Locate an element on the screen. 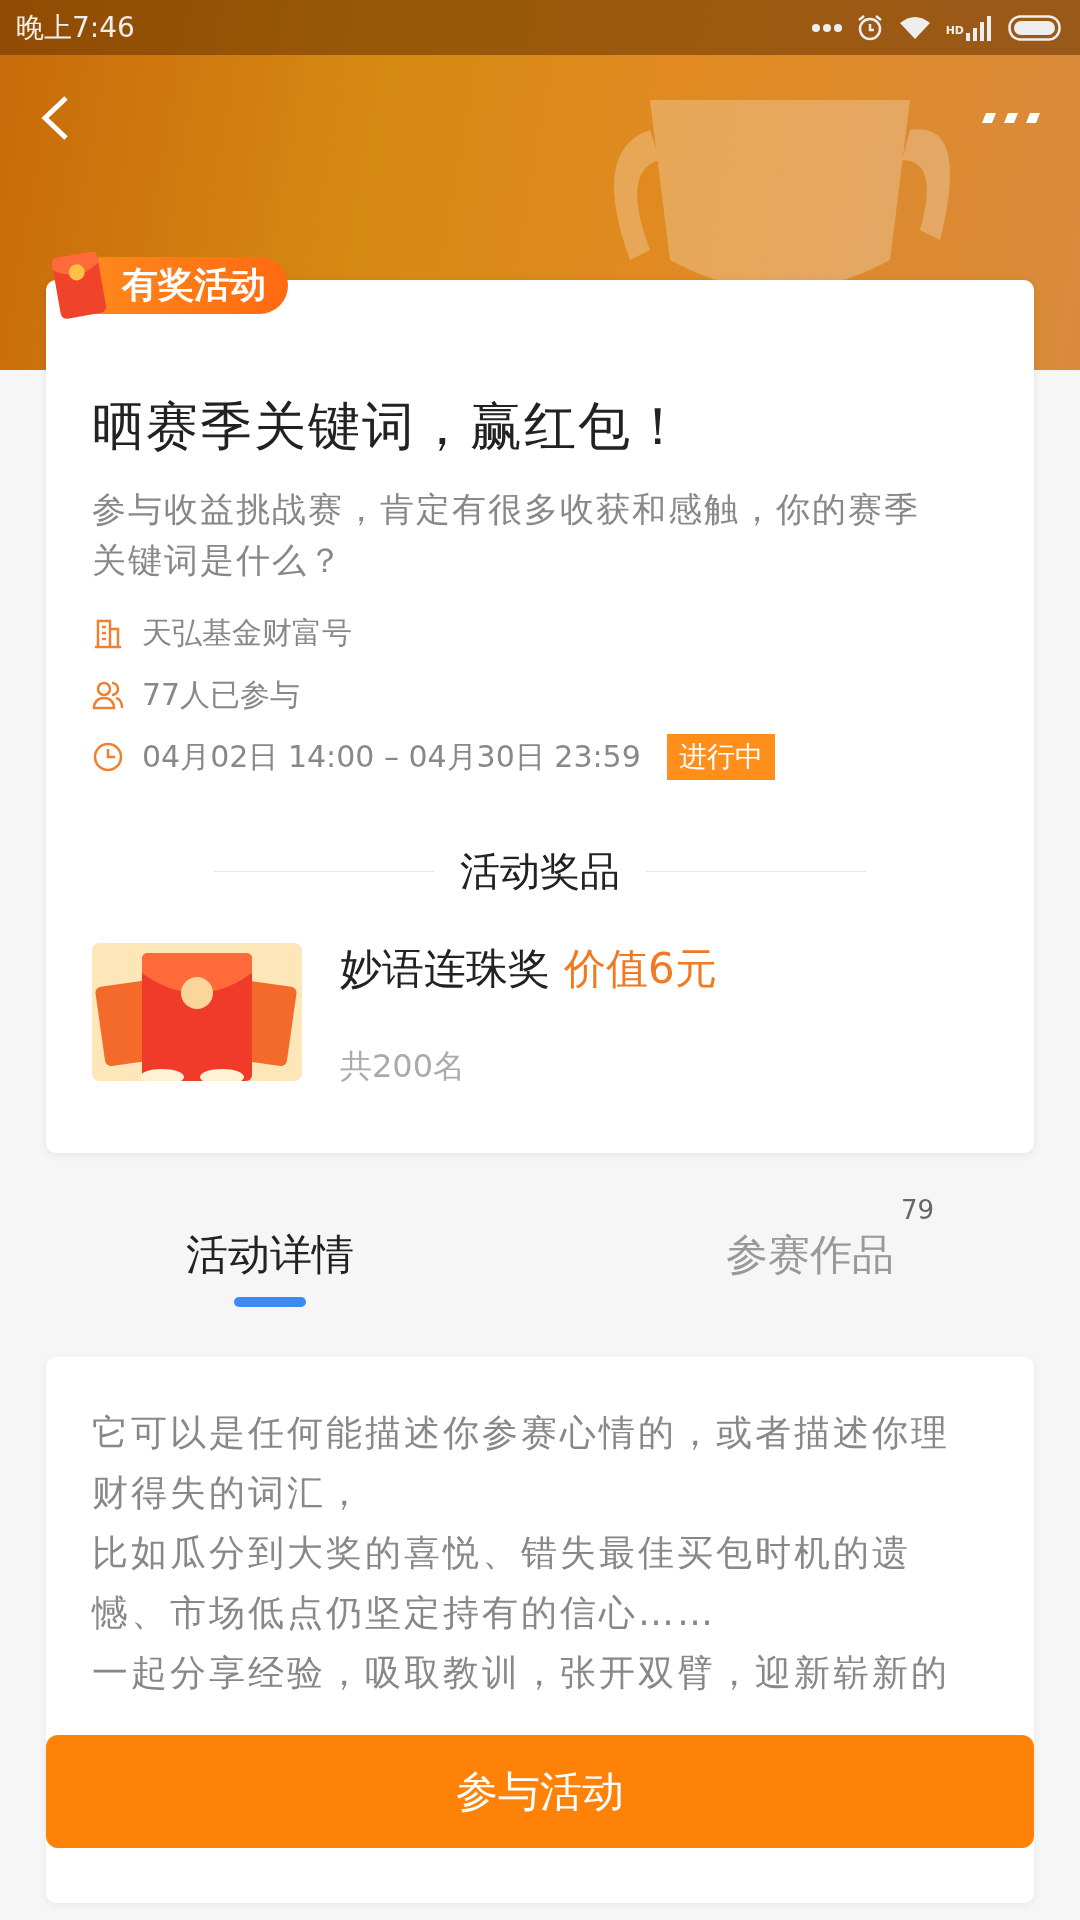 The width and height of the screenshot is (1080, 1920). info-text: 天弘基金财富号 is located at coordinates (247, 632).